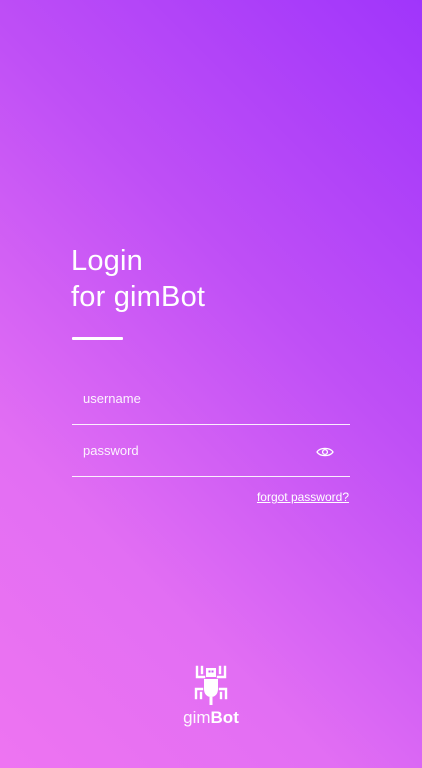 This screenshot has width=422, height=768. I want to click on login-title: Login for gimBot, so click(138, 279).